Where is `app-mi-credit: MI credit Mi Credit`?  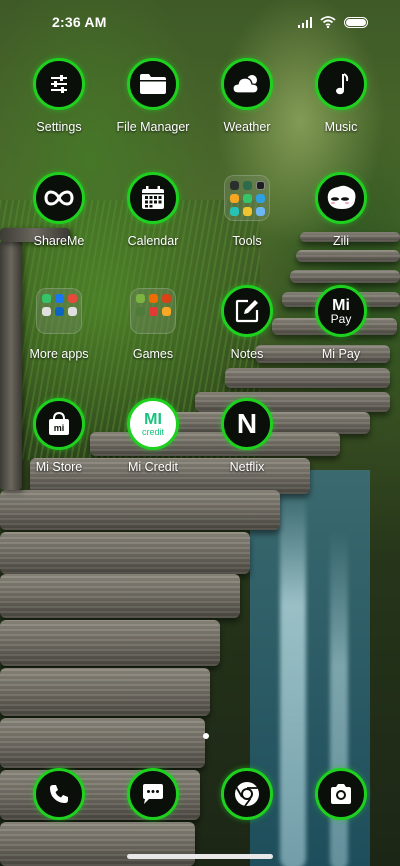 app-mi-credit: MI credit Mi Credit is located at coordinates (153, 436).